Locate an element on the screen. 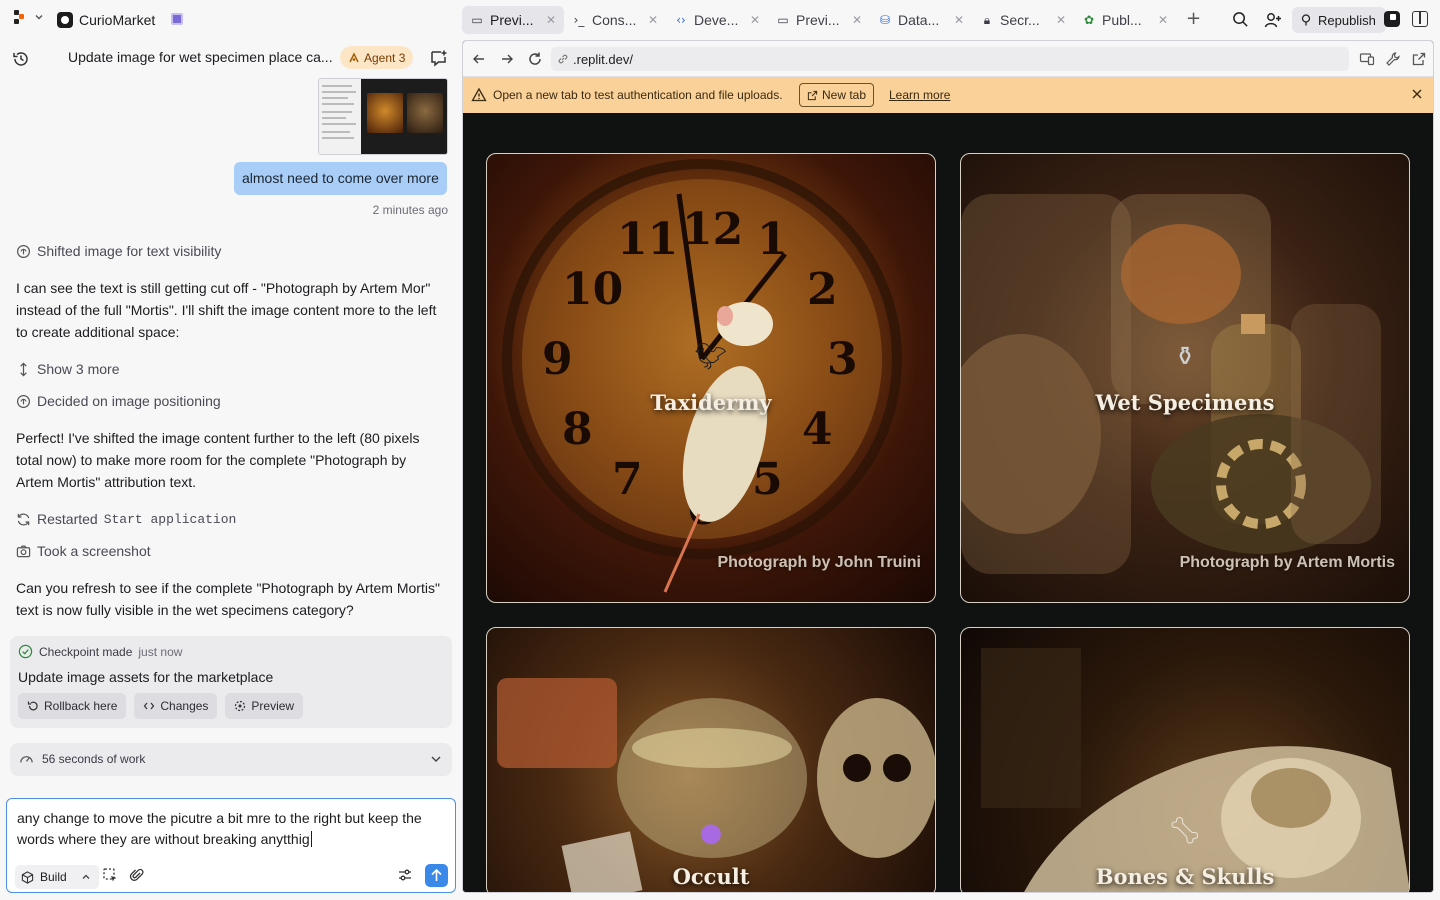  preview-icon is located at coordinates (240, 706).